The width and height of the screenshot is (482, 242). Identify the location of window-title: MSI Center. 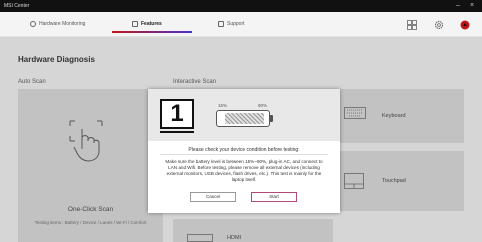
(17, 6).